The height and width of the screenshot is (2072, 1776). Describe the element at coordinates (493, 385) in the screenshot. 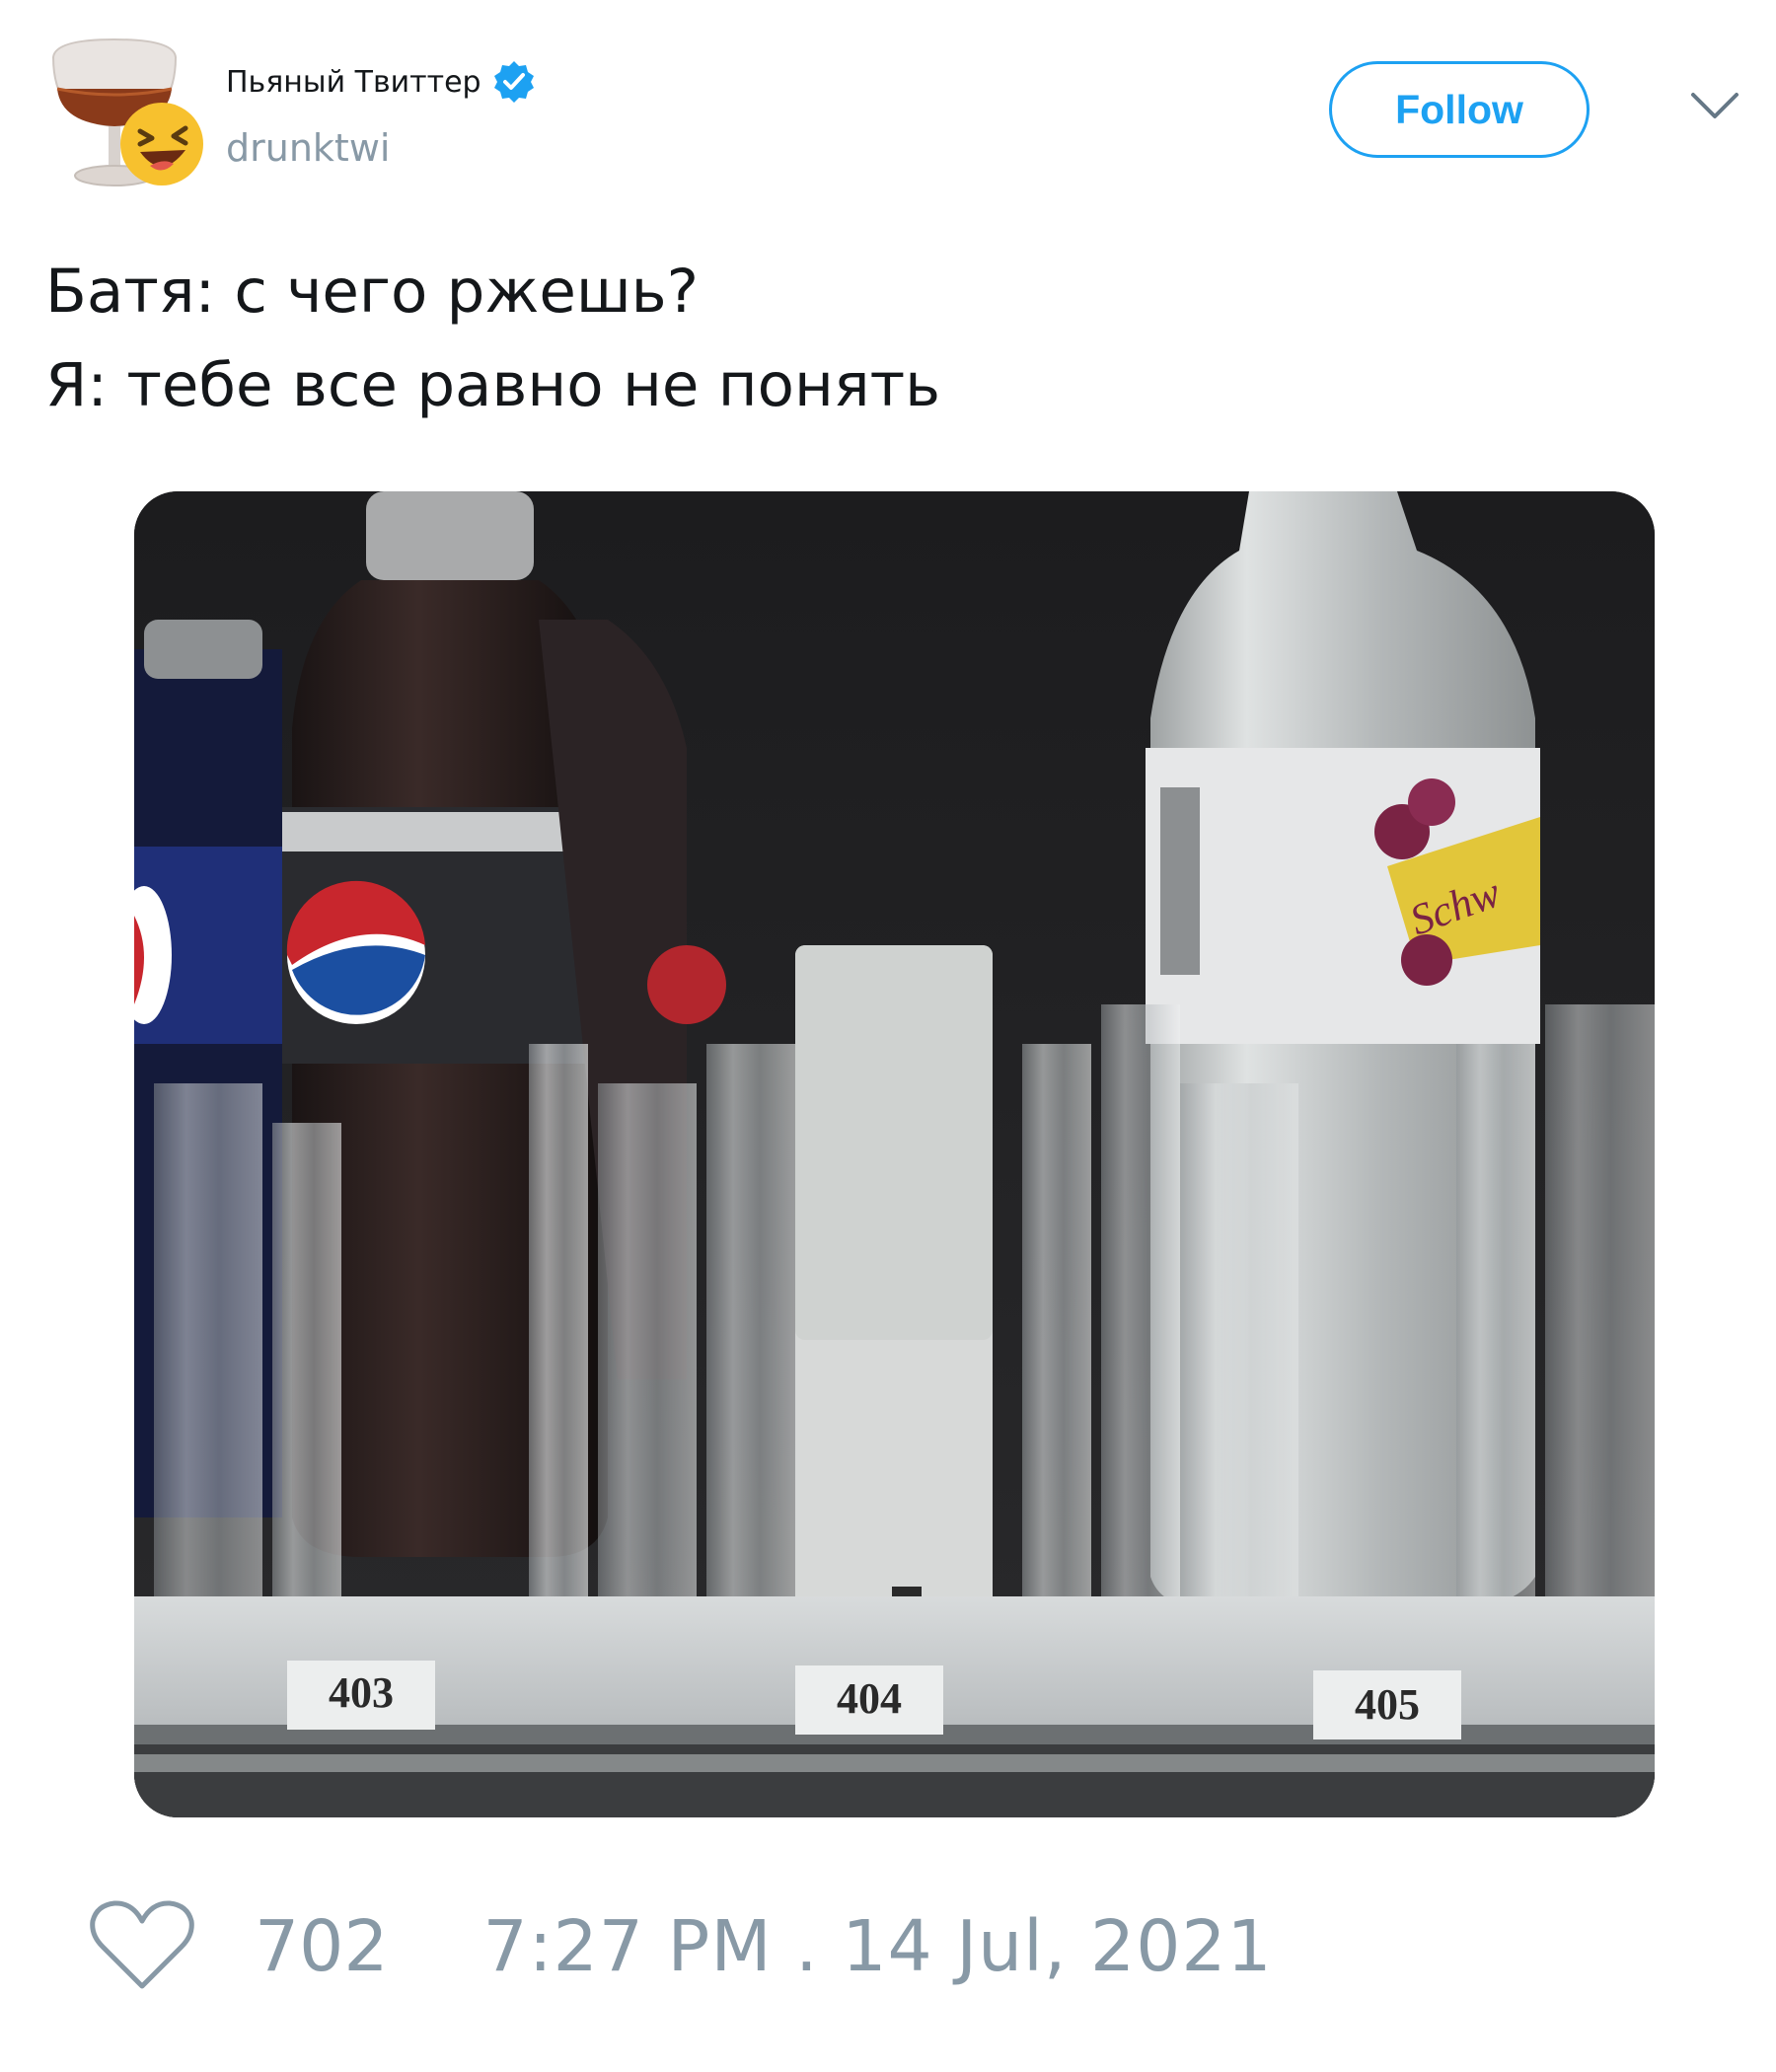

I see `tweet-line-2: Я: тебе все равно не понять` at that location.